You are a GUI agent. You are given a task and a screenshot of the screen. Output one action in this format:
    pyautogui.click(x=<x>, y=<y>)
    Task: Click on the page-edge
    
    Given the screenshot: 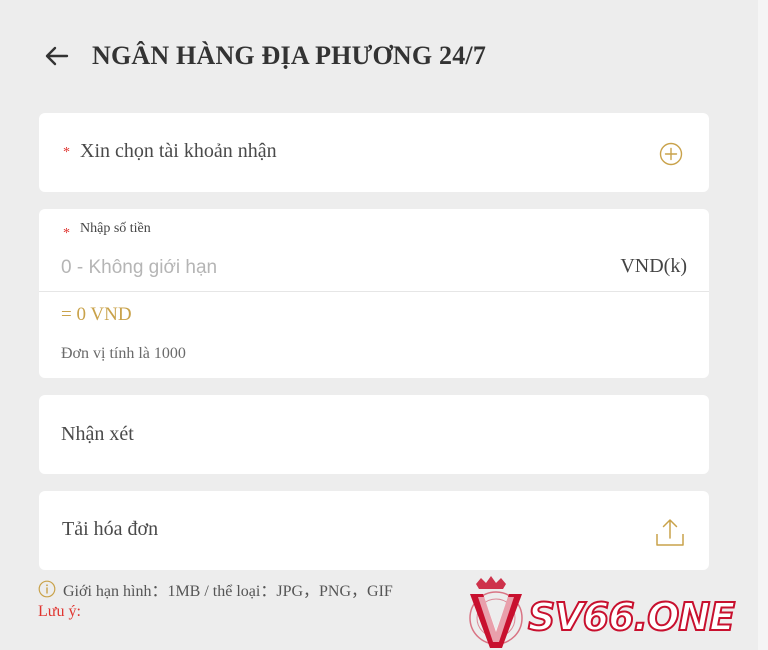 What is the action you would take?
    pyautogui.click(x=763, y=325)
    